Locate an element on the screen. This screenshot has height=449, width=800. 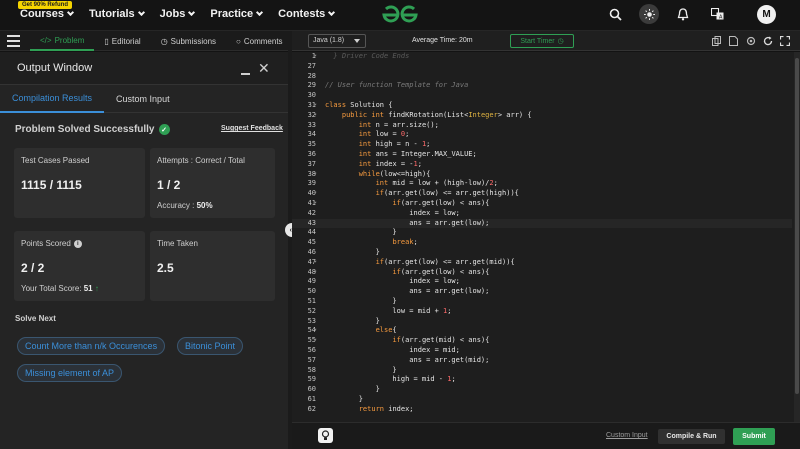
code-line: 48 ▾ if(arr.get(low) < ans){ is located at coordinates (542, 273).